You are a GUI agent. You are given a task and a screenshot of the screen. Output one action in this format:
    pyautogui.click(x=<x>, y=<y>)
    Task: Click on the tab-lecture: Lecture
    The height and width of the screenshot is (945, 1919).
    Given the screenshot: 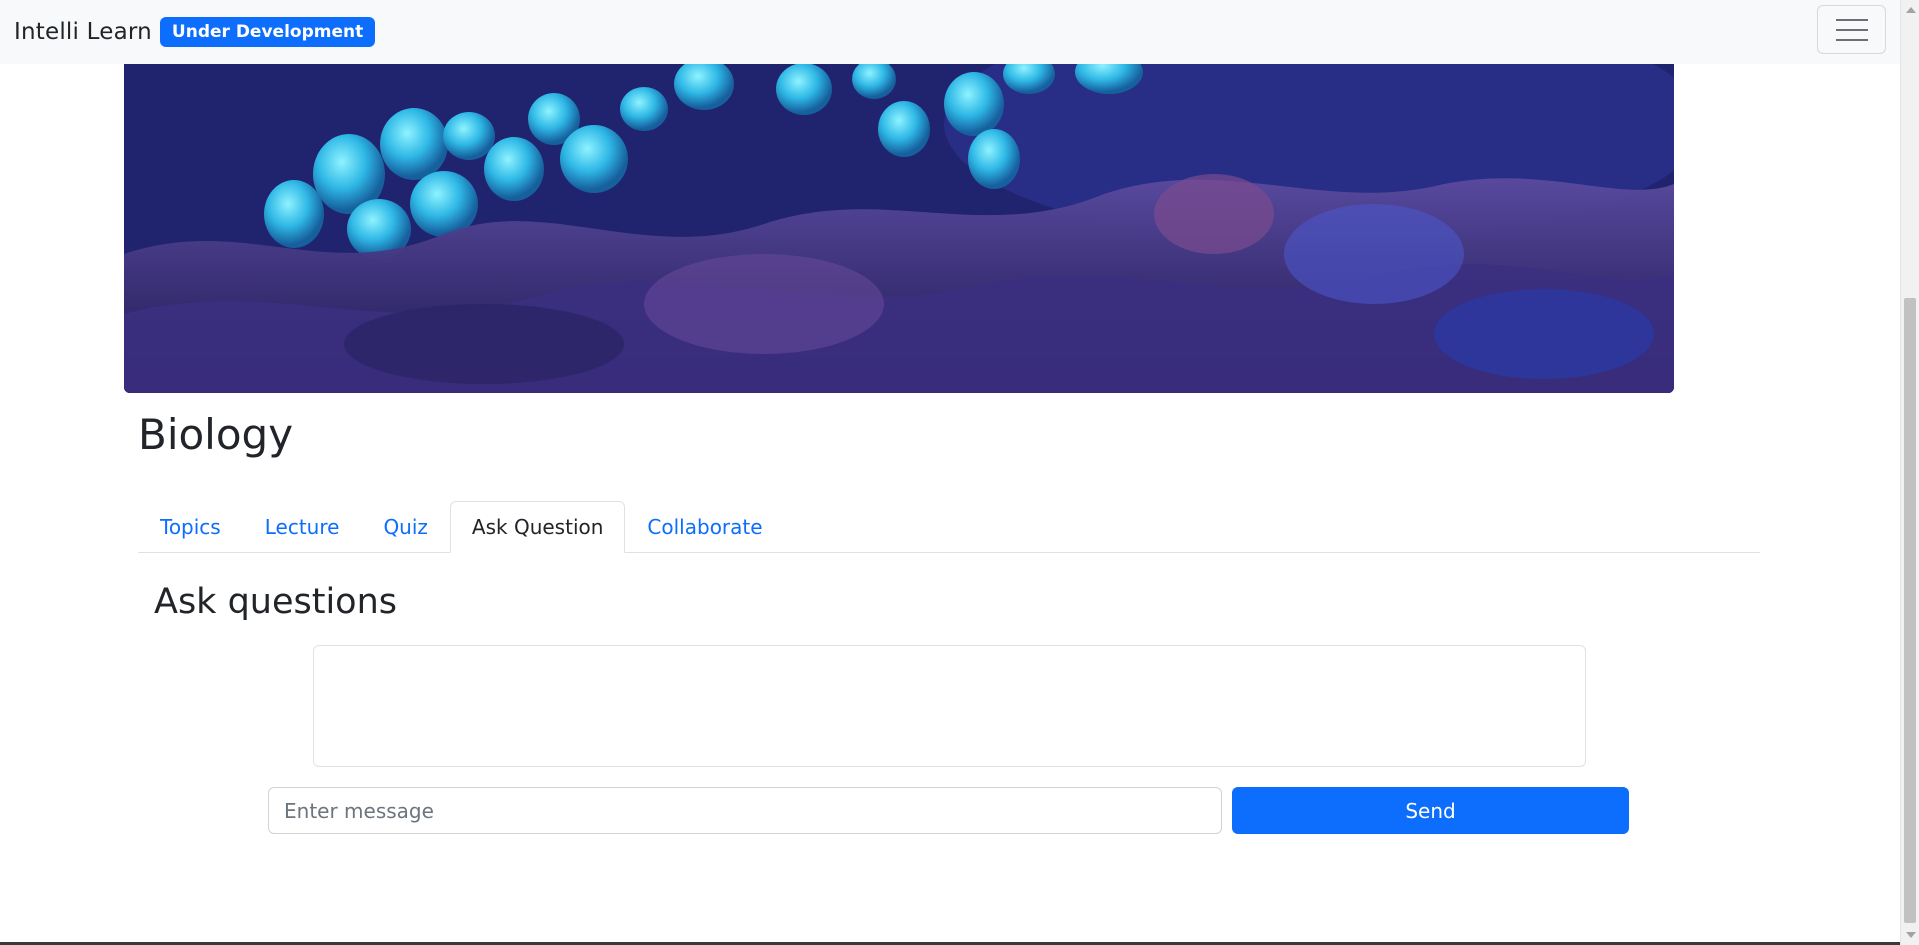 What is the action you would take?
    pyautogui.click(x=302, y=527)
    